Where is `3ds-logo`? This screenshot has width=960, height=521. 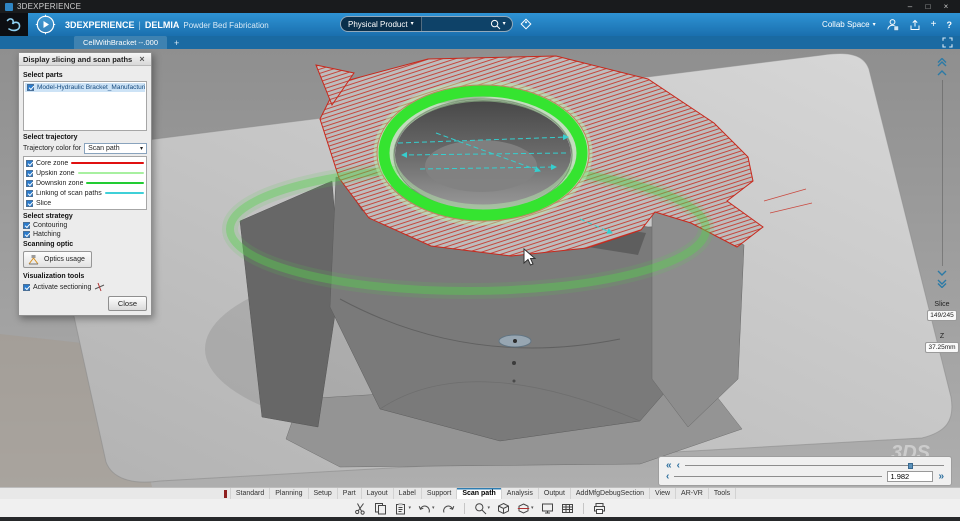
3ds-logo is located at coordinates (14, 24).